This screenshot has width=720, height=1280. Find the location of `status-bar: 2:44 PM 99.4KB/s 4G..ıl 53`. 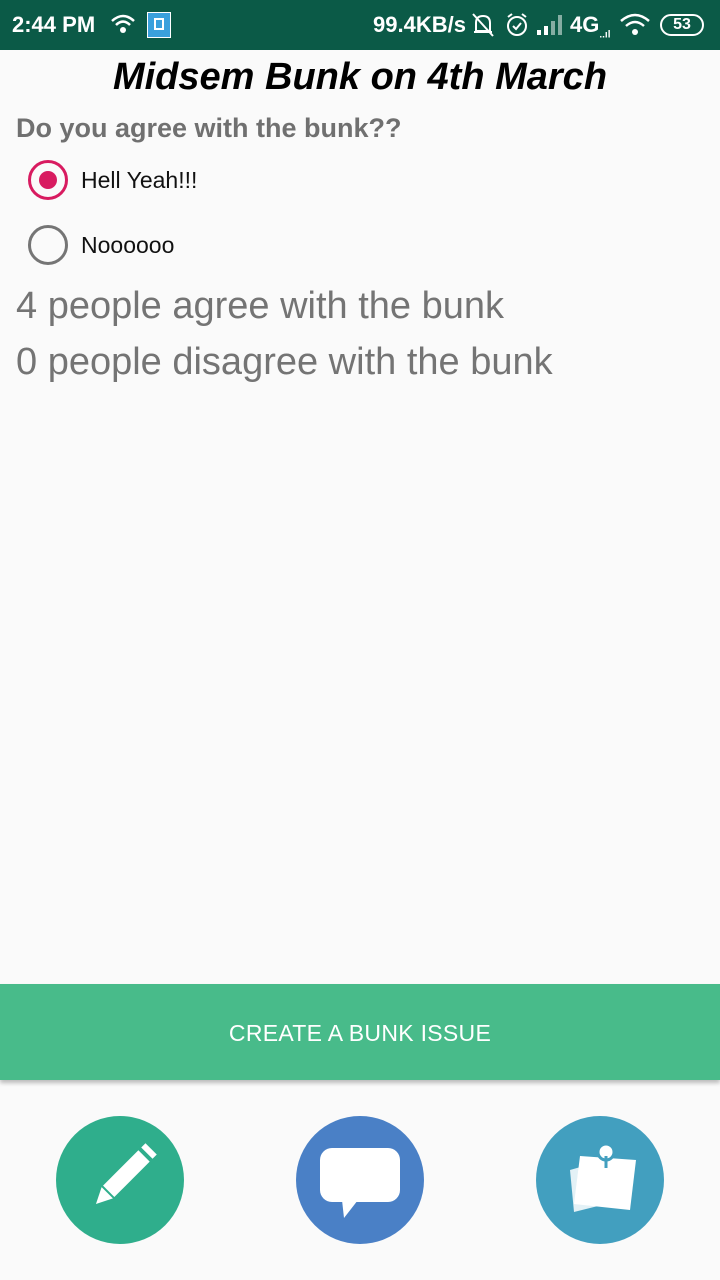

status-bar: 2:44 PM 99.4KB/s 4G..ıl 53 is located at coordinates (360, 25).